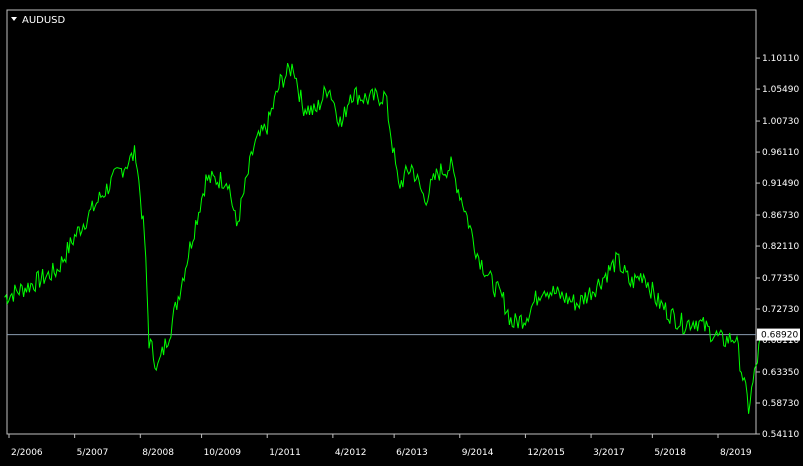  I want to click on x-tick-label: 8/2019, so click(736, 453).